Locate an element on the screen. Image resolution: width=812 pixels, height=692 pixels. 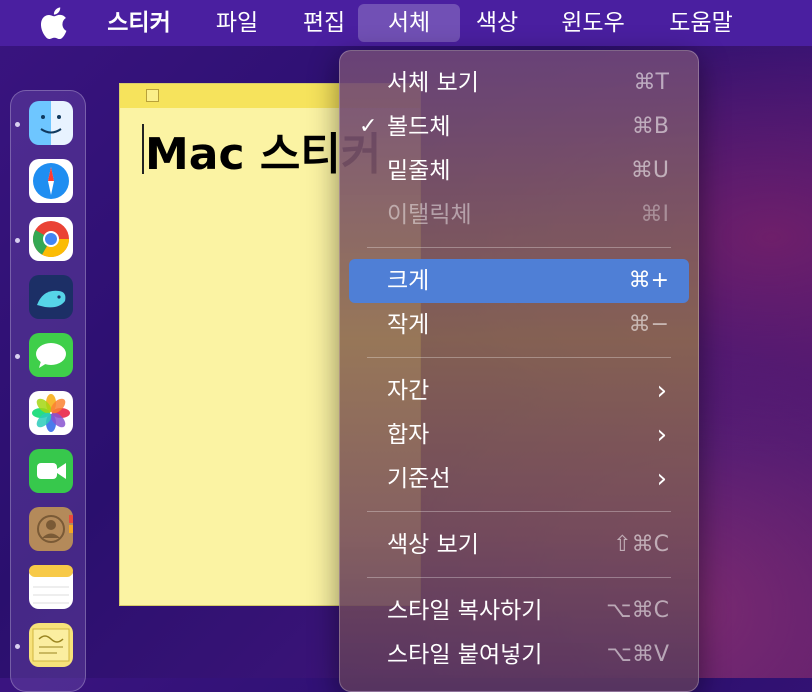
close-icon is located at coordinates (152, 95).